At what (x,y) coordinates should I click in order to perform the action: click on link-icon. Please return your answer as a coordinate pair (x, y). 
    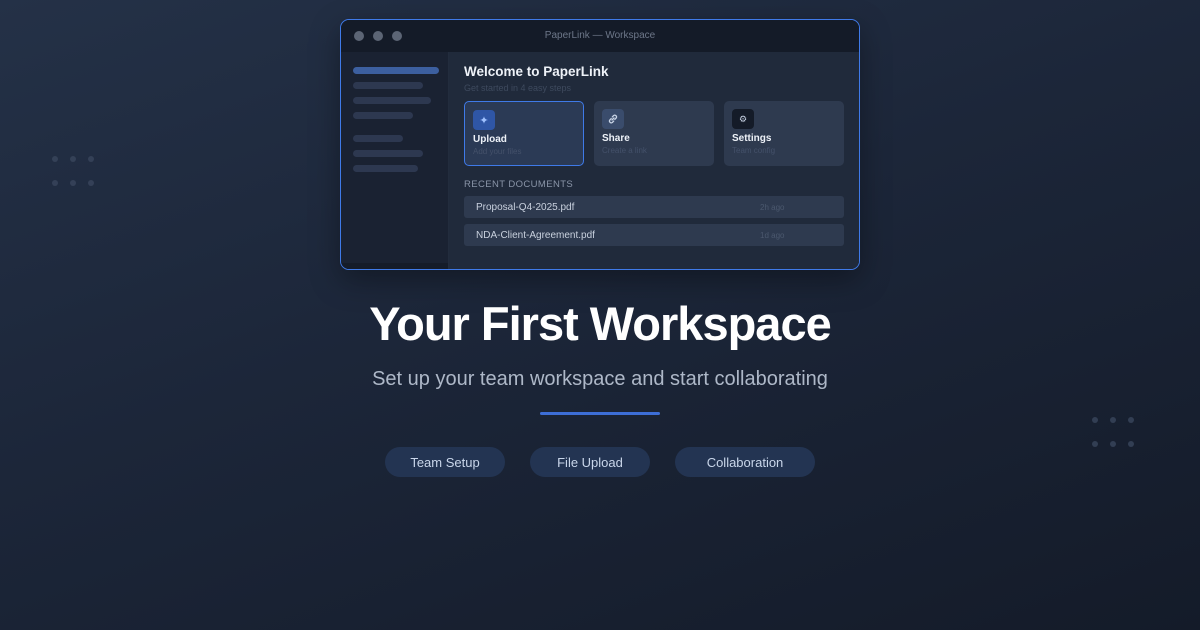
    Looking at the image, I should click on (613, 119).